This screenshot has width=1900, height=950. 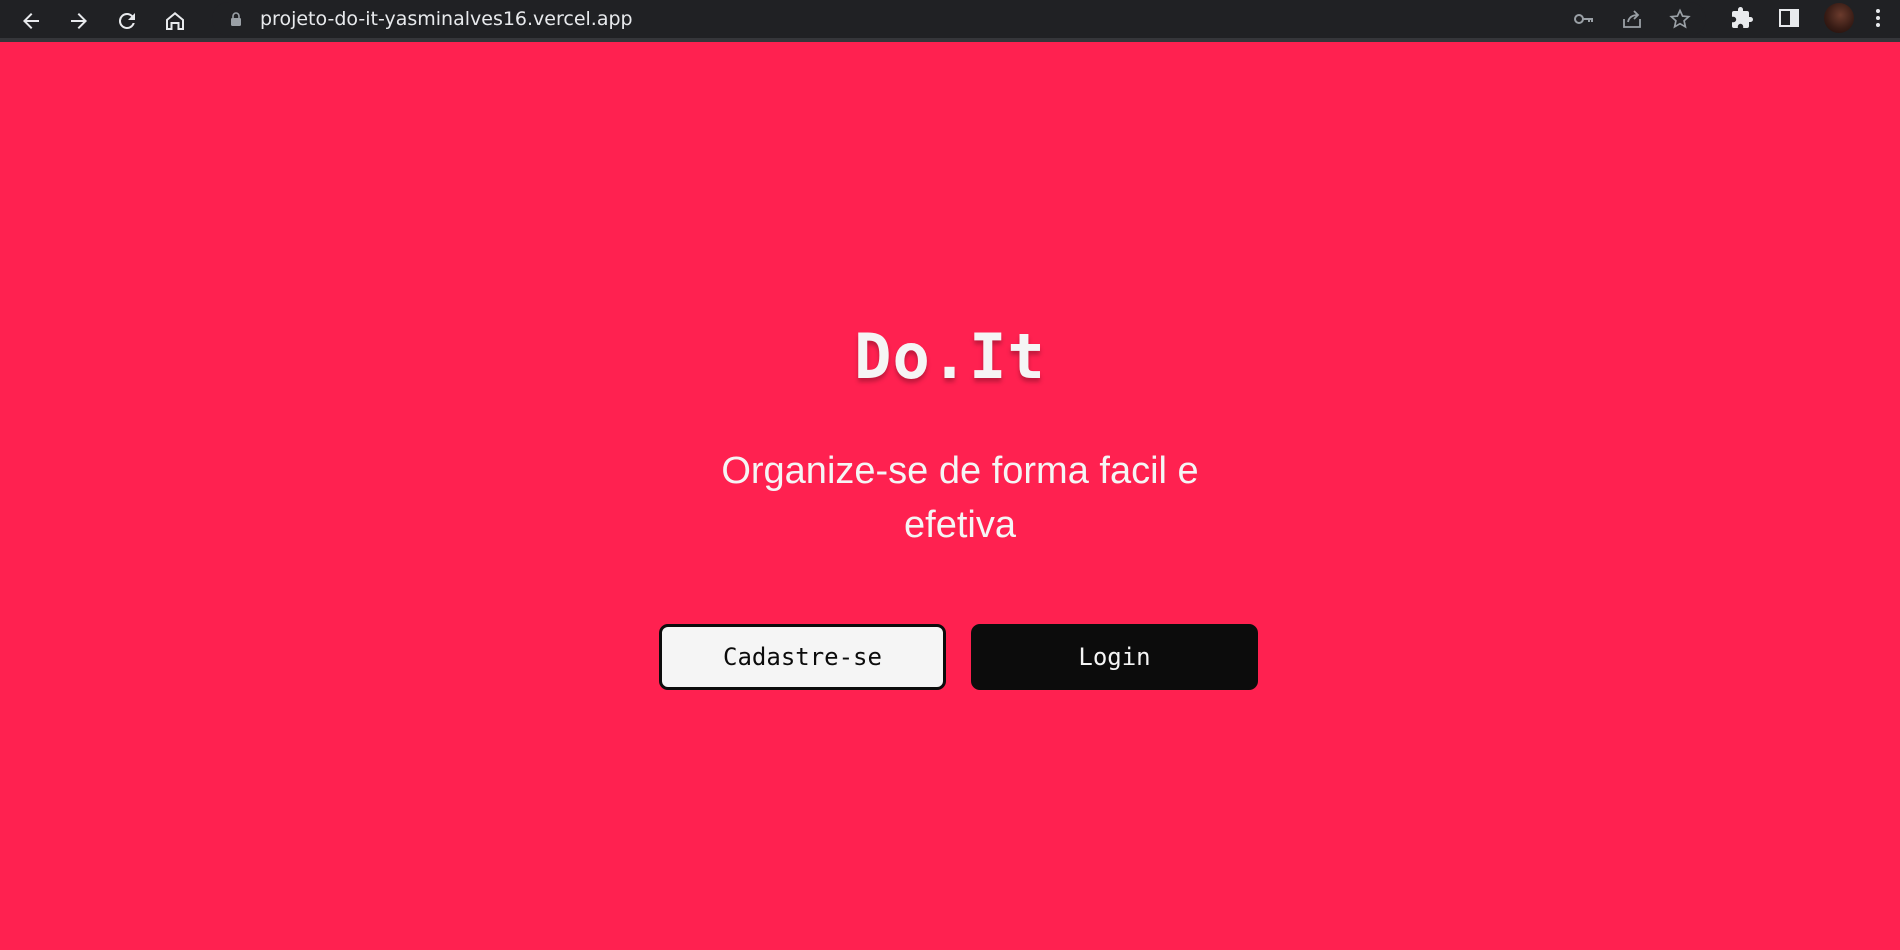 I want to click on reload-button, so click(x=127, y=21).